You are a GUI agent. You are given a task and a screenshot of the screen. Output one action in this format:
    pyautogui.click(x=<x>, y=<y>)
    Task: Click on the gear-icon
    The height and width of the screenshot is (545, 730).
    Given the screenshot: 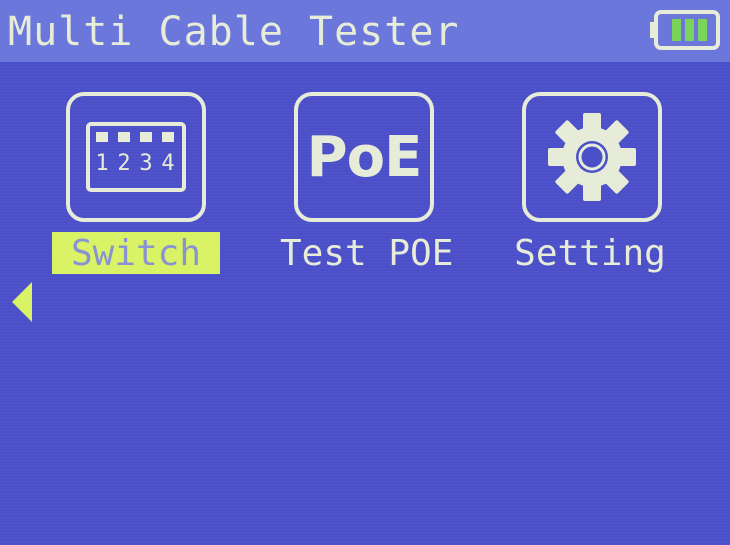 What is the action you would take?
    pyautogui.click(x=592, y=157)
    